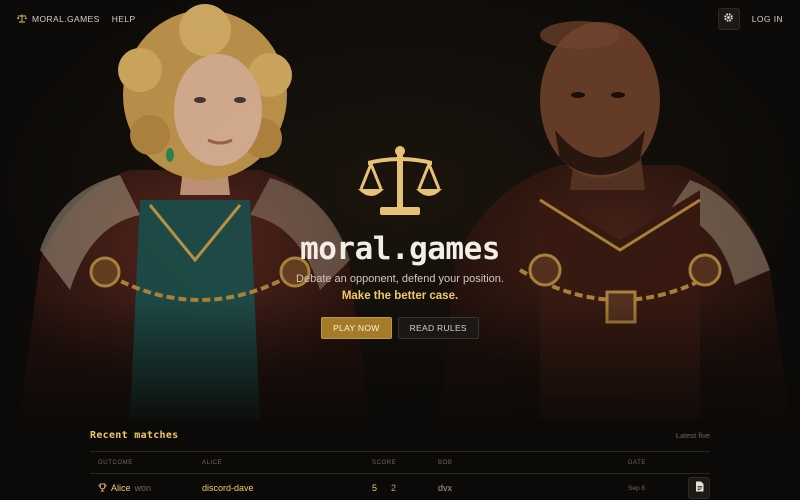  What do you see at coordinates (767, 19) in the screenshot?
I see `login-link: LOG IN` at bounding box center [767, 19].